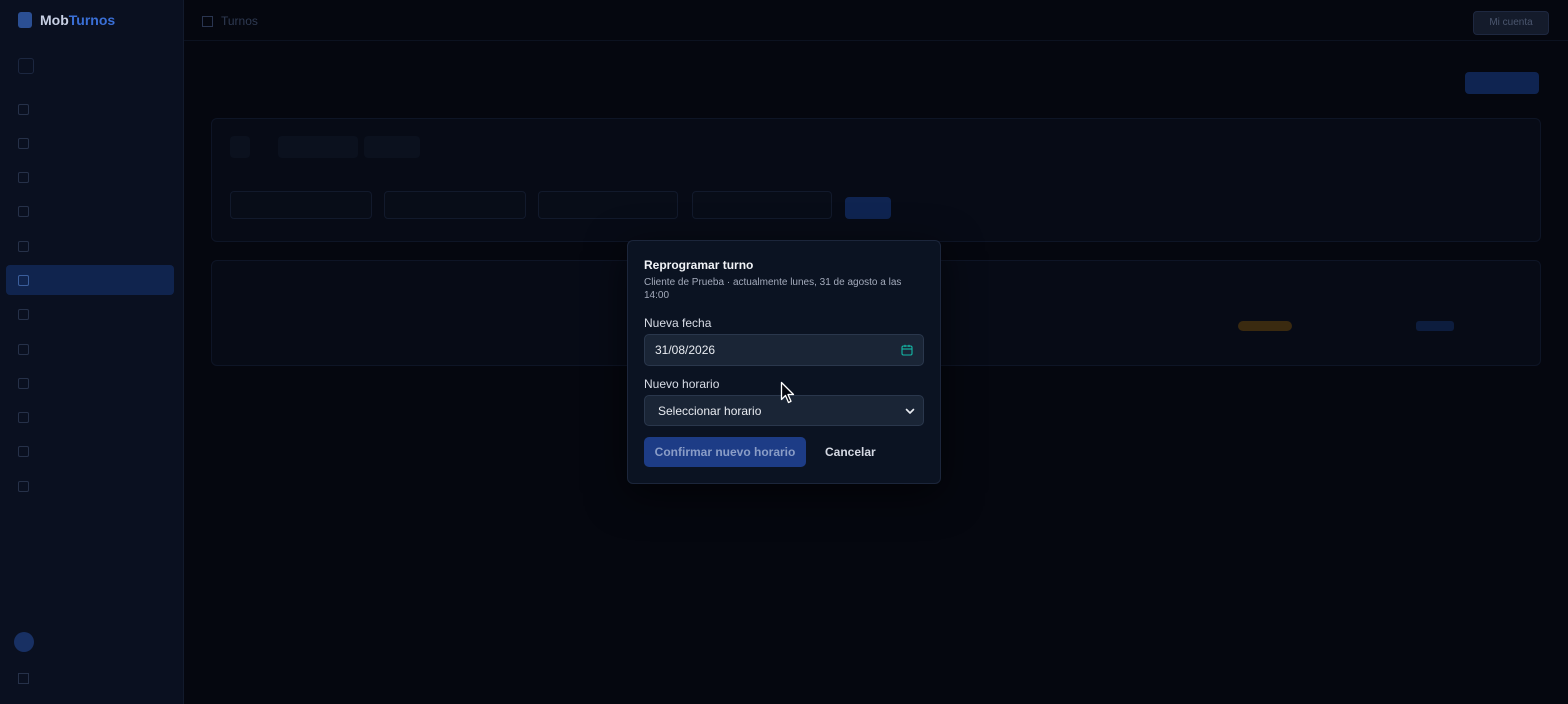 This screenshot has height=704, width=1568. Describe the element at coordinates (699, 265) in the screenshot. I see `dialog-title: Reprogramar turno` at that location.